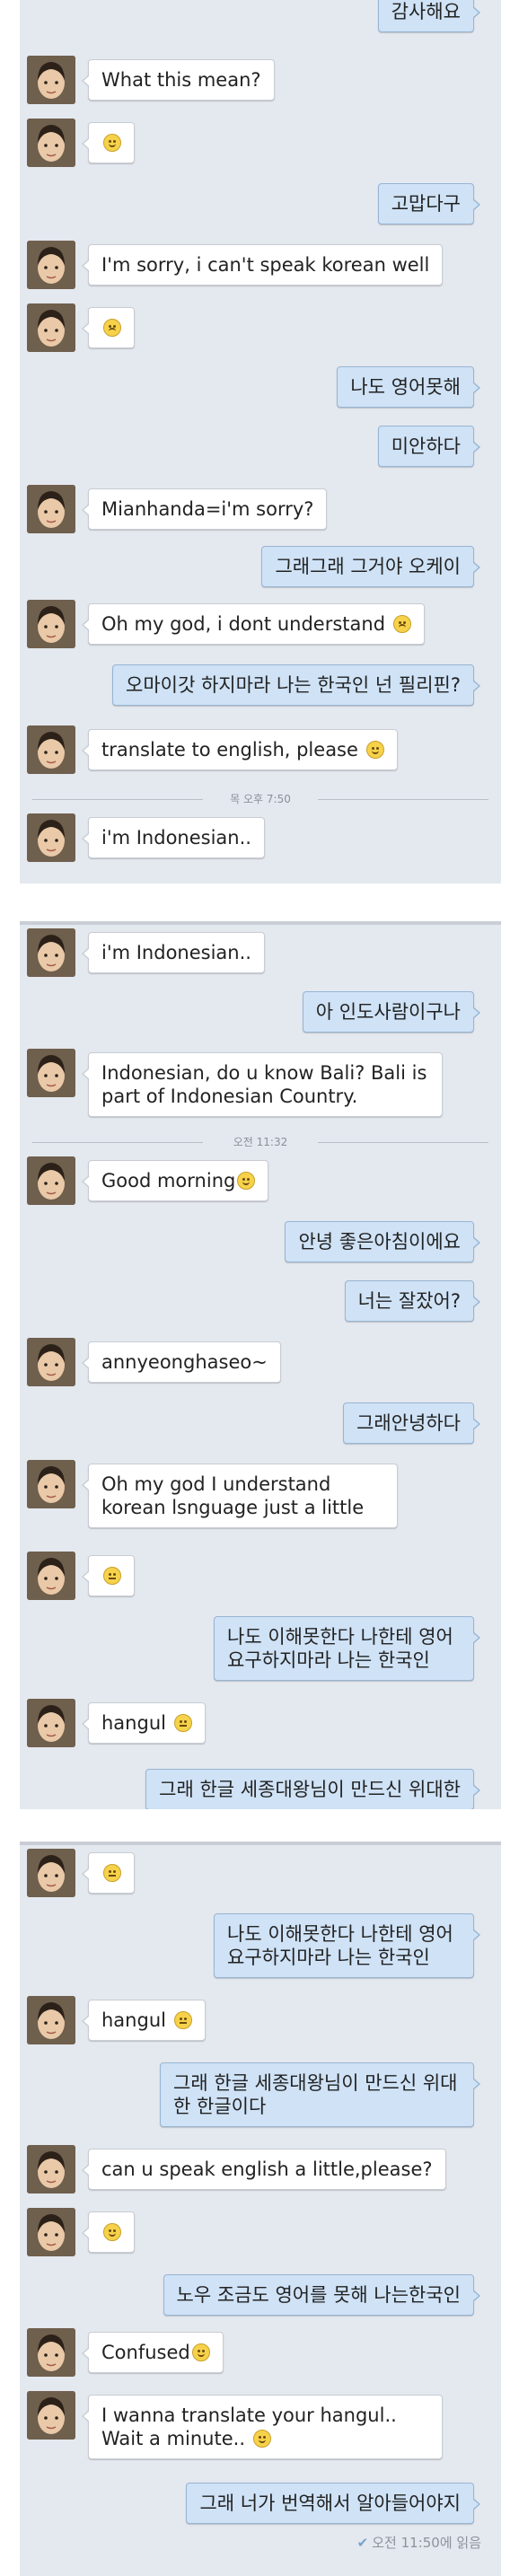  I want to click on message-outgoing: 그래 한글 세종대왕님이 만드신 위대한, so click(260, 1786).